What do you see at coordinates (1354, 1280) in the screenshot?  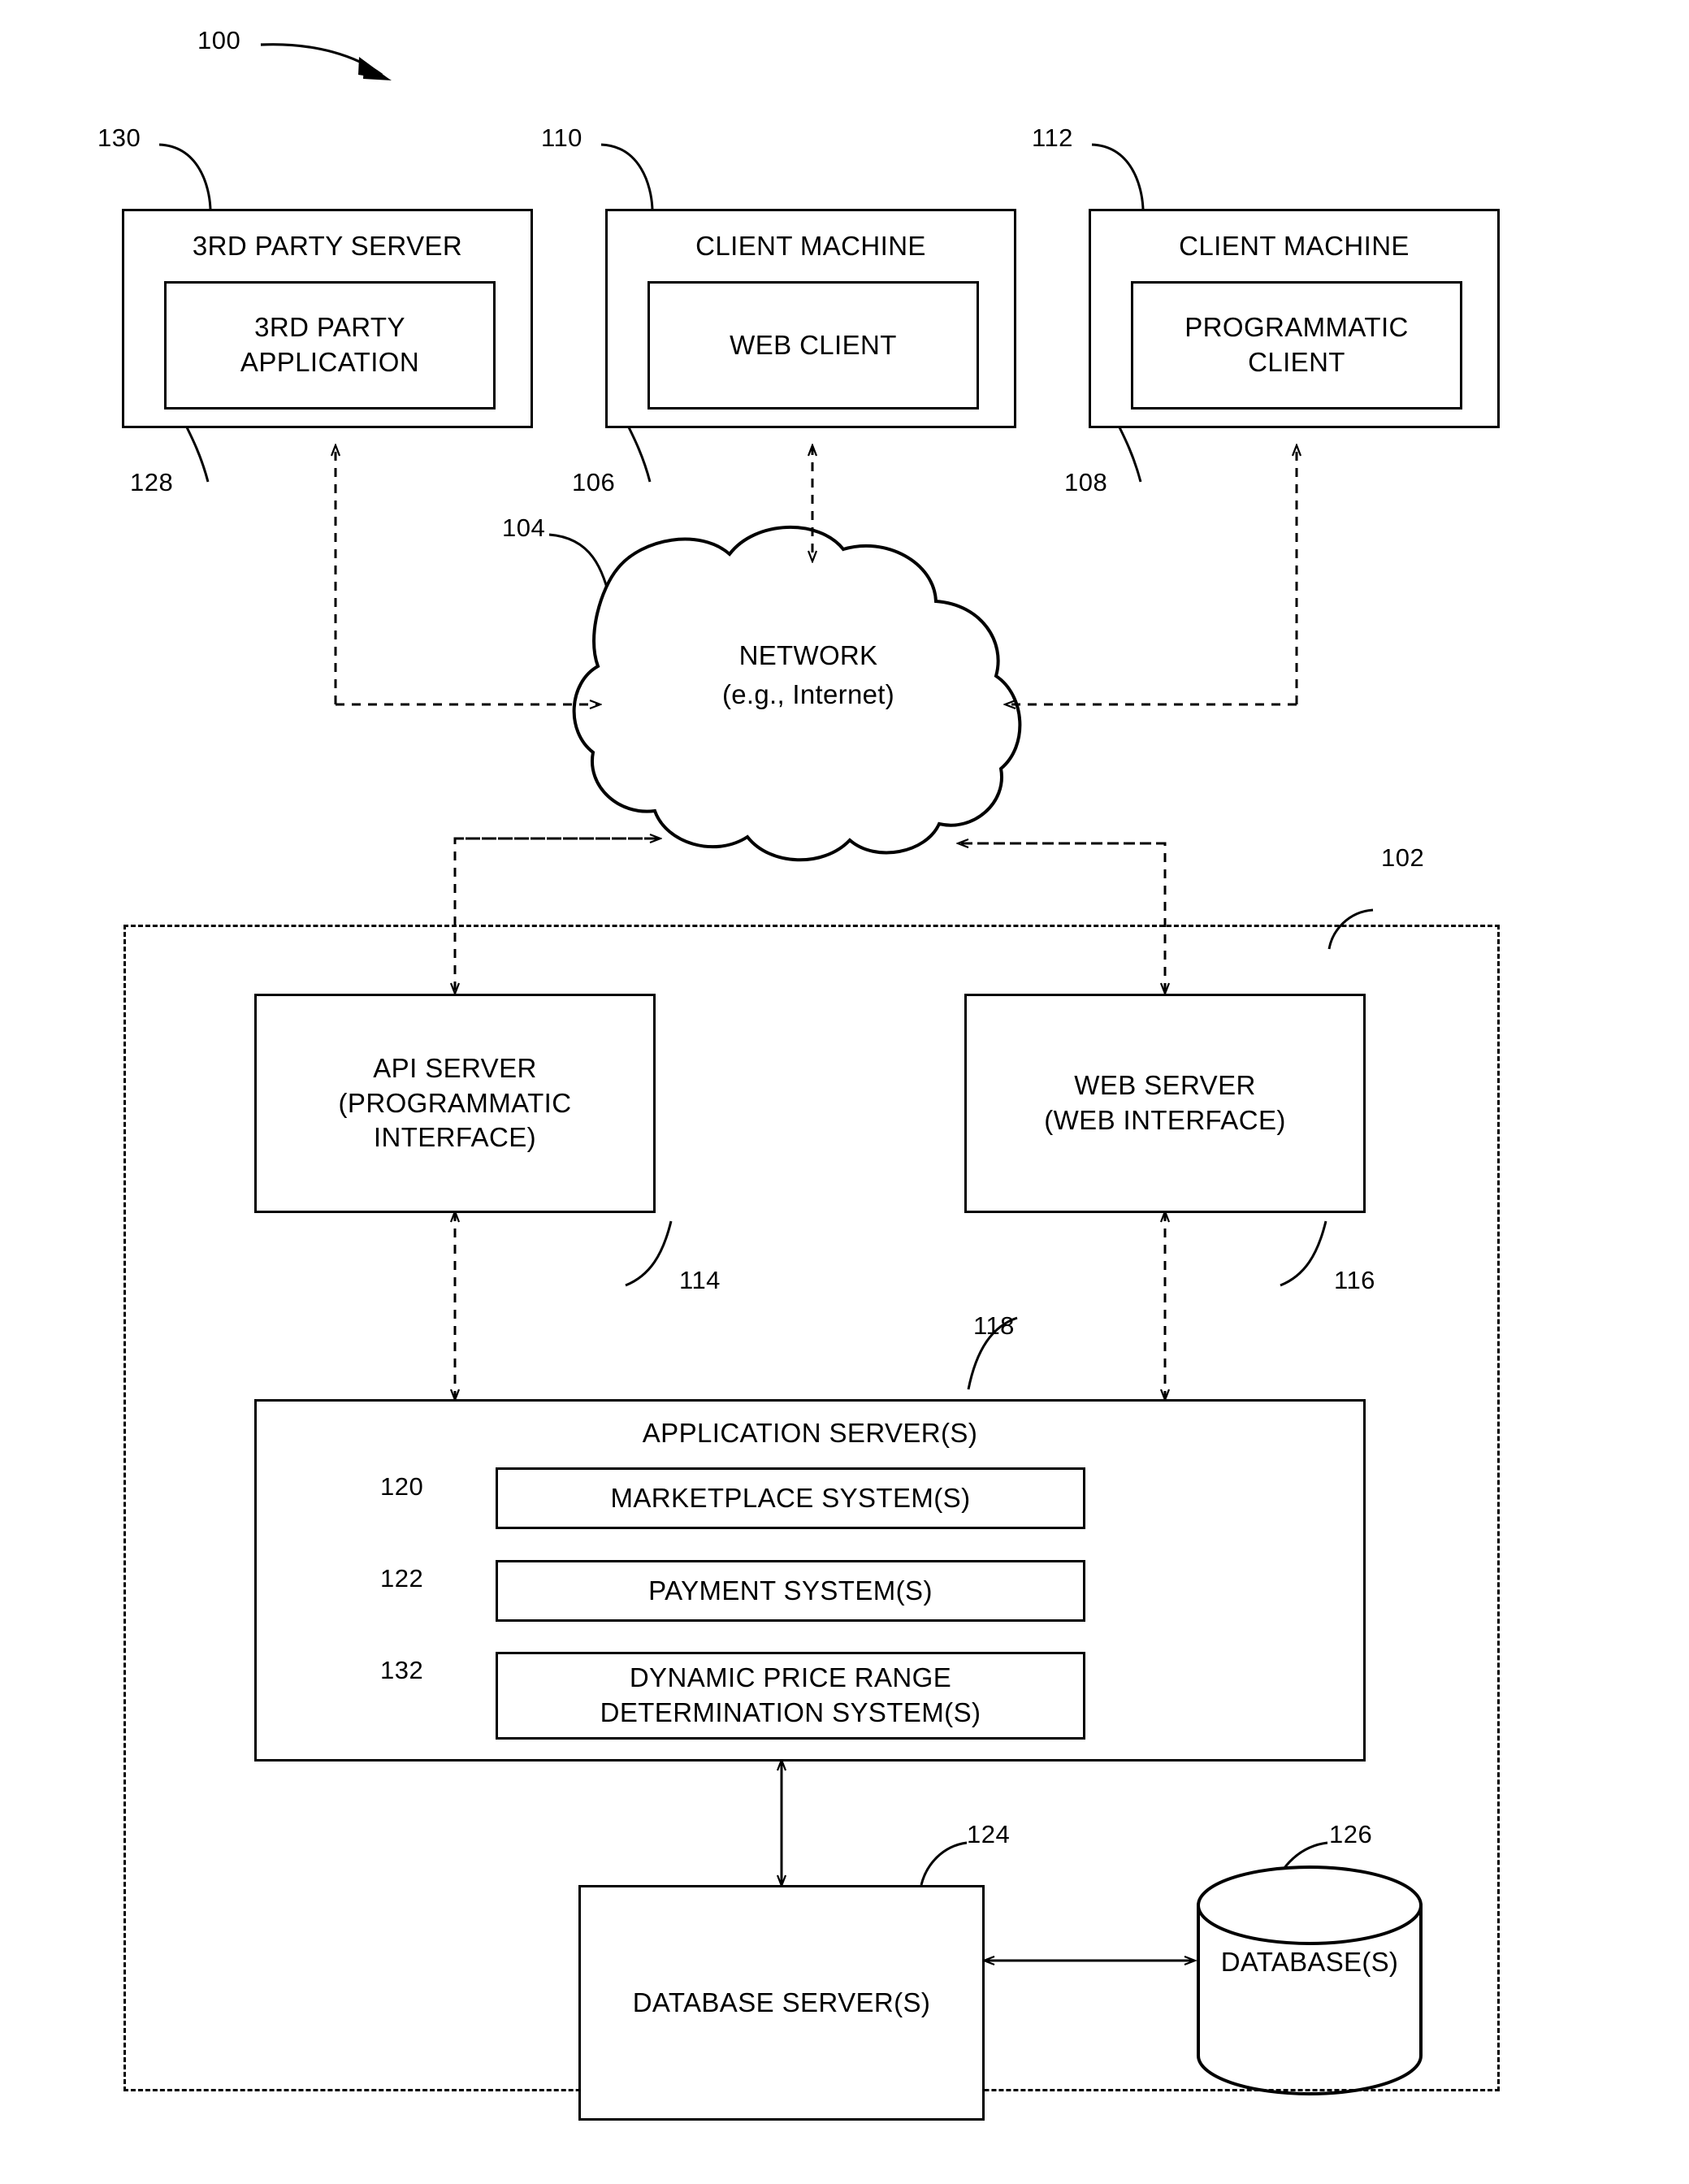 I see `ref-116: 116` at bounding box center [1354, 1280].